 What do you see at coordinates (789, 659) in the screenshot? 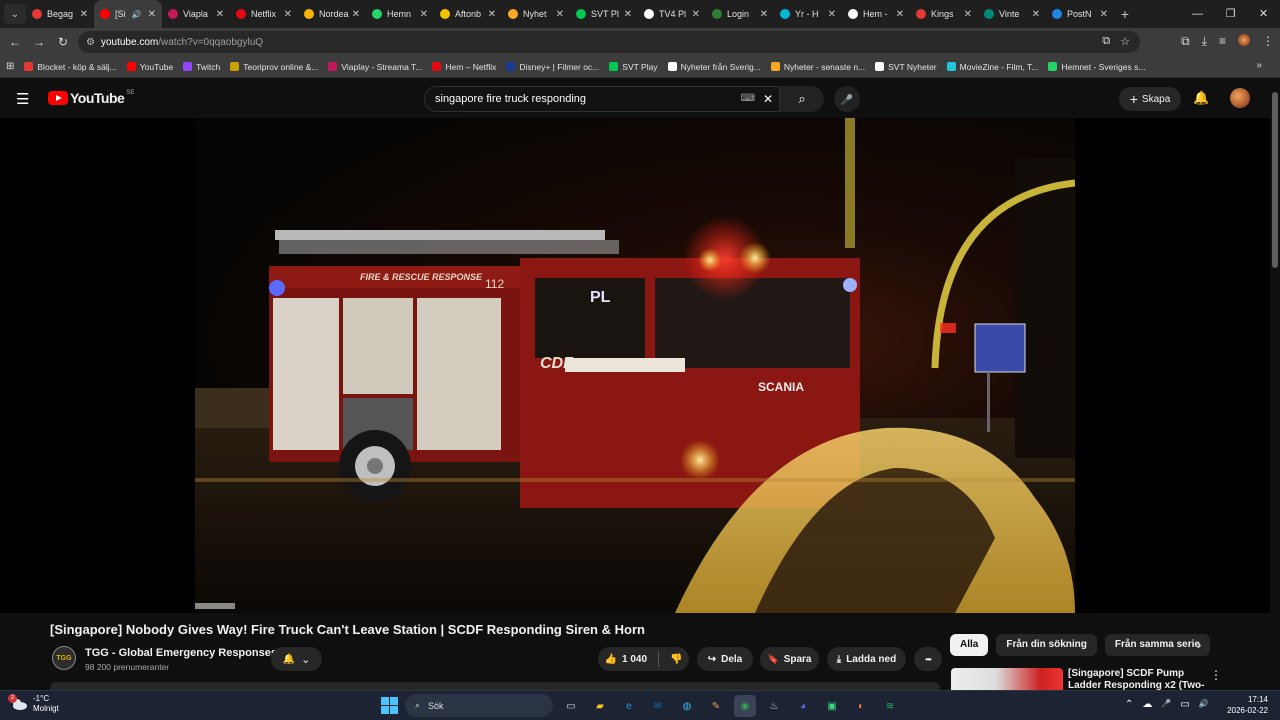
I see `save-button: 🔖 Spara` at bounding box center [789, 659].